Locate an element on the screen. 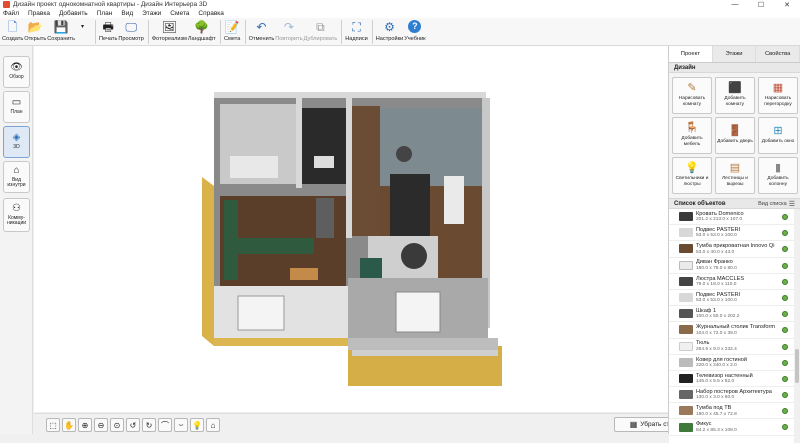 This screenshot has width=800, height=443. preview-button: 🖵 Просмотр is located at coordinates (131, 30).